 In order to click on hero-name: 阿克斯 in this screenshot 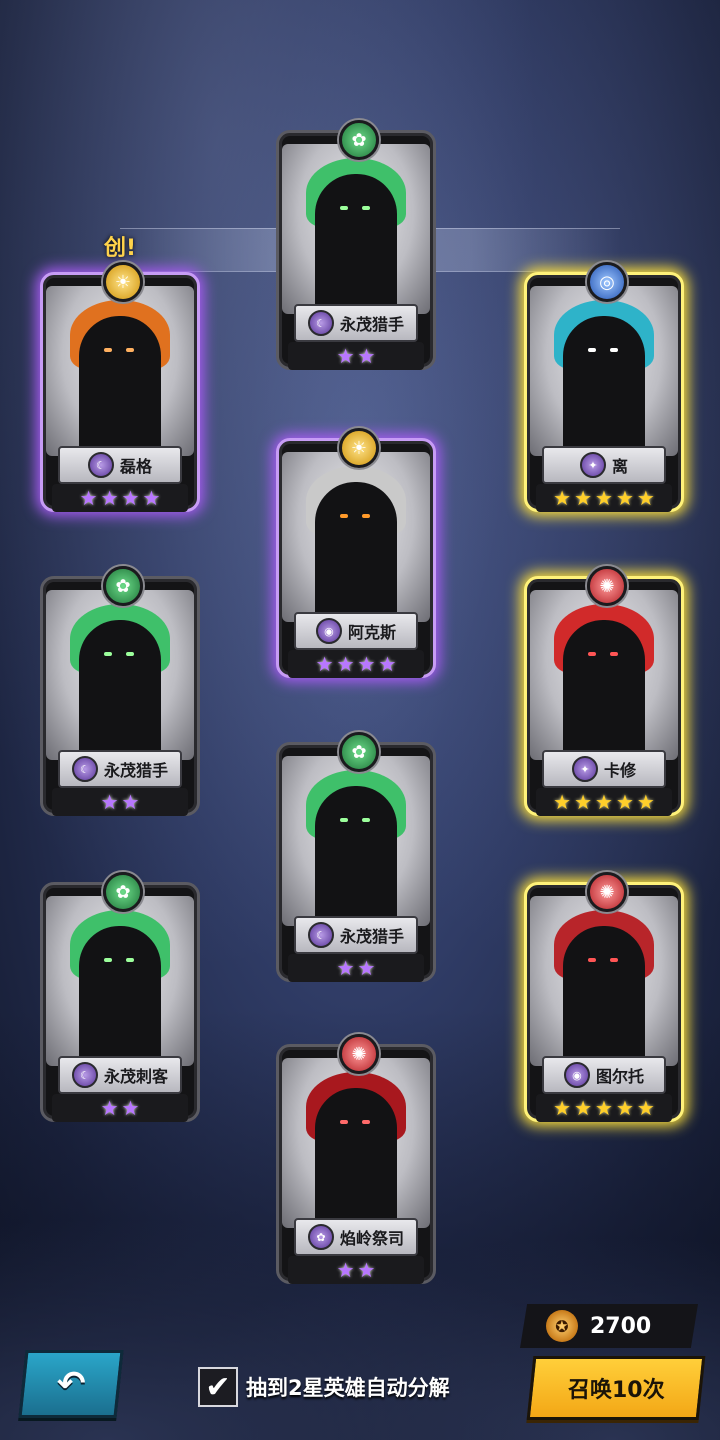, I will do `click(371, 632)`.